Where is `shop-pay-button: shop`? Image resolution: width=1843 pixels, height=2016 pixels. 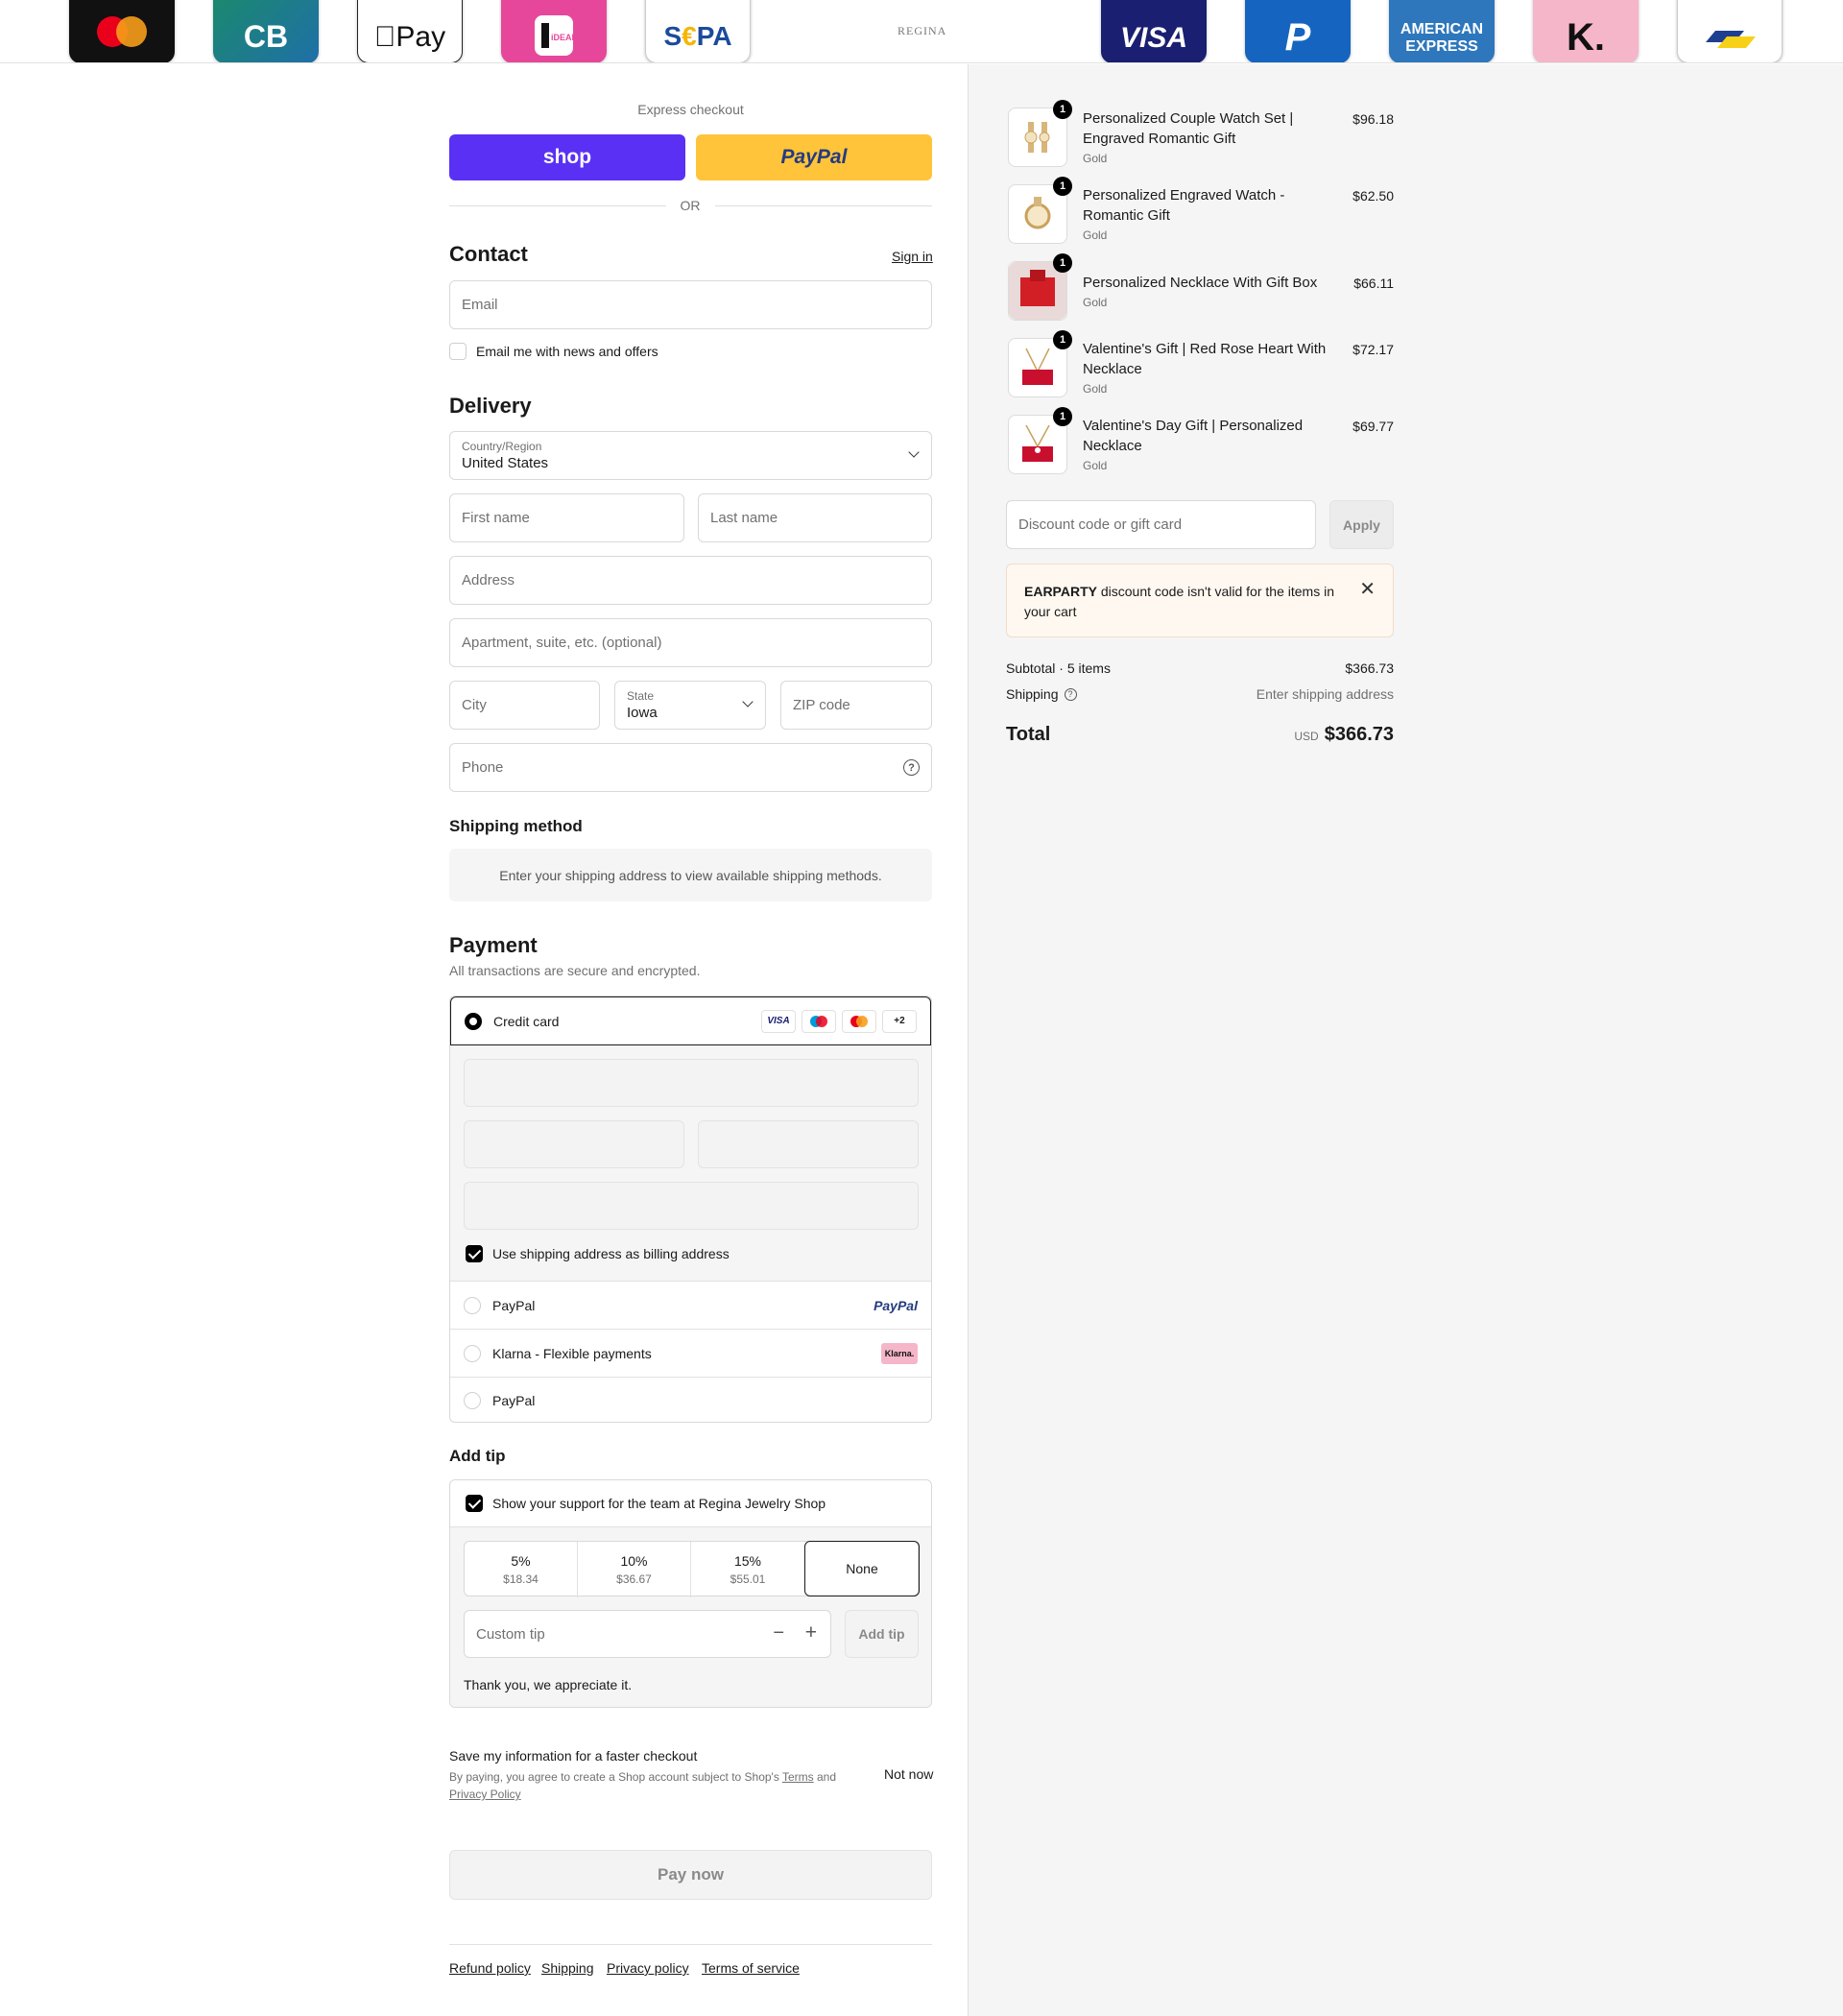 shop-pay-button: shop is located at coordinates (567, 157).